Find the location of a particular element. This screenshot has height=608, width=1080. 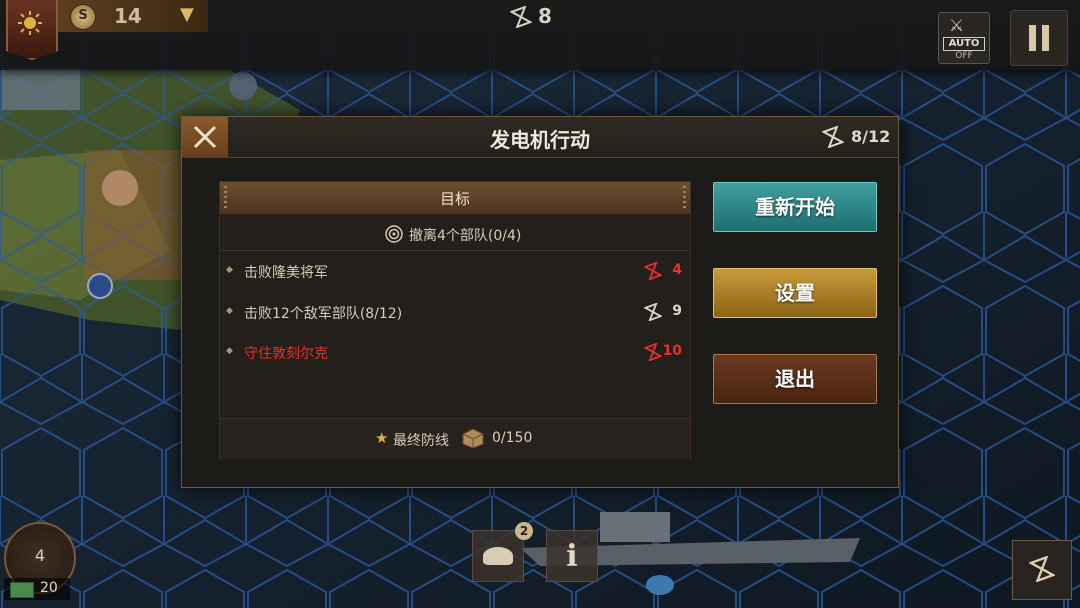

list-item: ◆ 守住敦刻尔克 10 is located at coordinates (454, 352).